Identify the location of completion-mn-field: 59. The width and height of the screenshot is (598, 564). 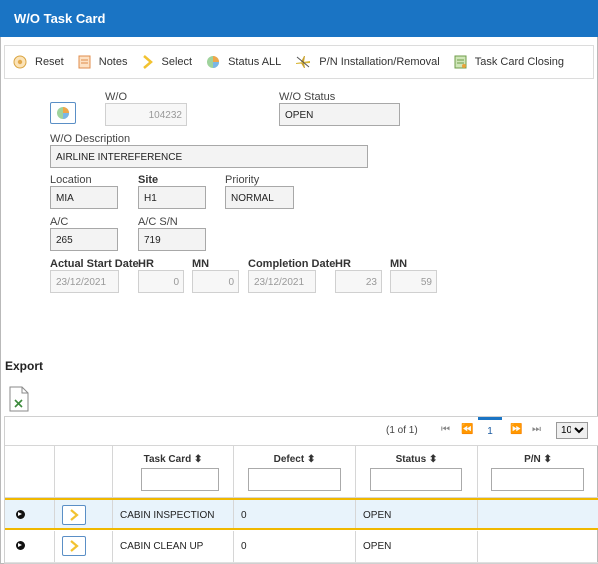
(413, 281).